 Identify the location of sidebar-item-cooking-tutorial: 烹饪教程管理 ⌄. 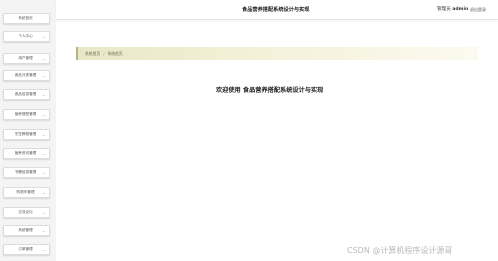
(26, 134).